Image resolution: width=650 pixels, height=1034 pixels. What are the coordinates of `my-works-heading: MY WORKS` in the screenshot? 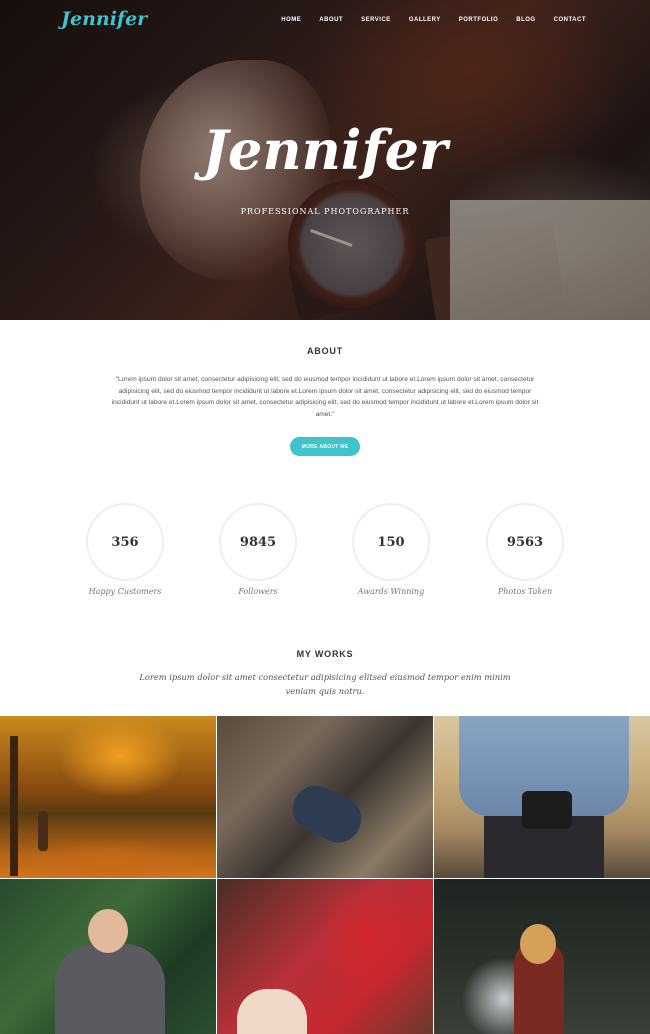 It's located at (325, 654).